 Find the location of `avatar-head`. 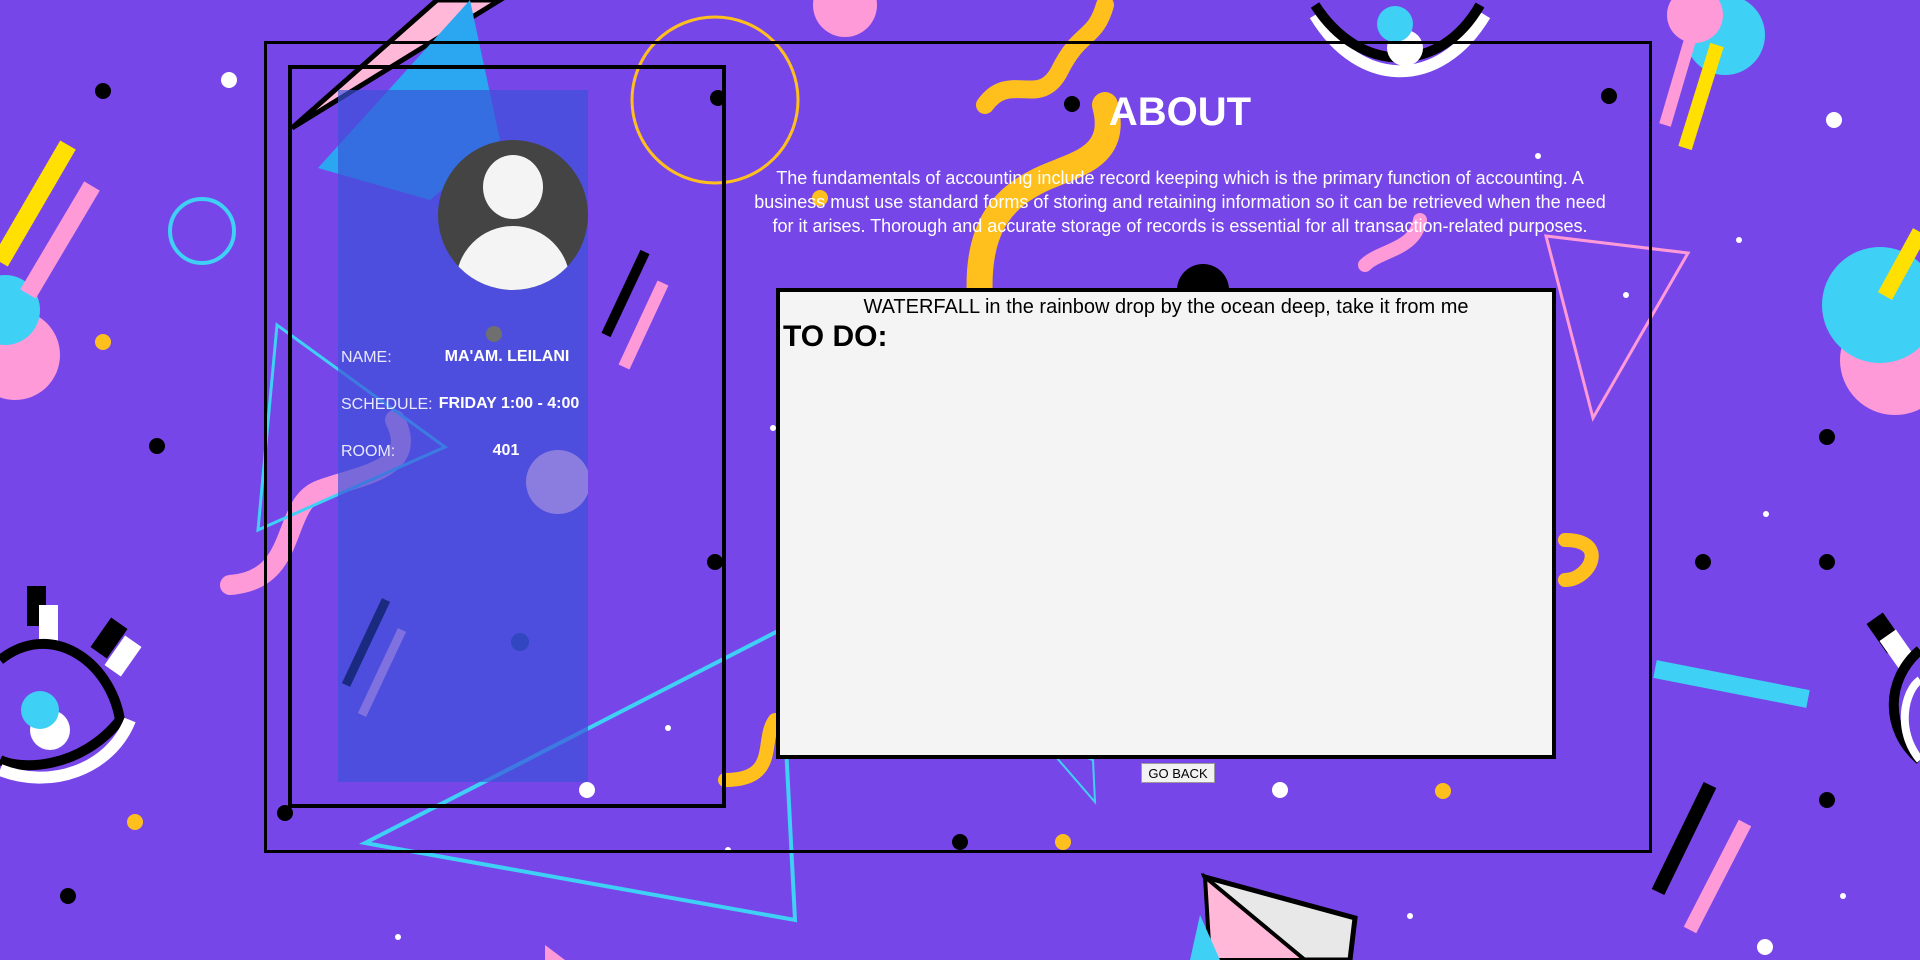

avatar-head is located at coordinates (513, 187).